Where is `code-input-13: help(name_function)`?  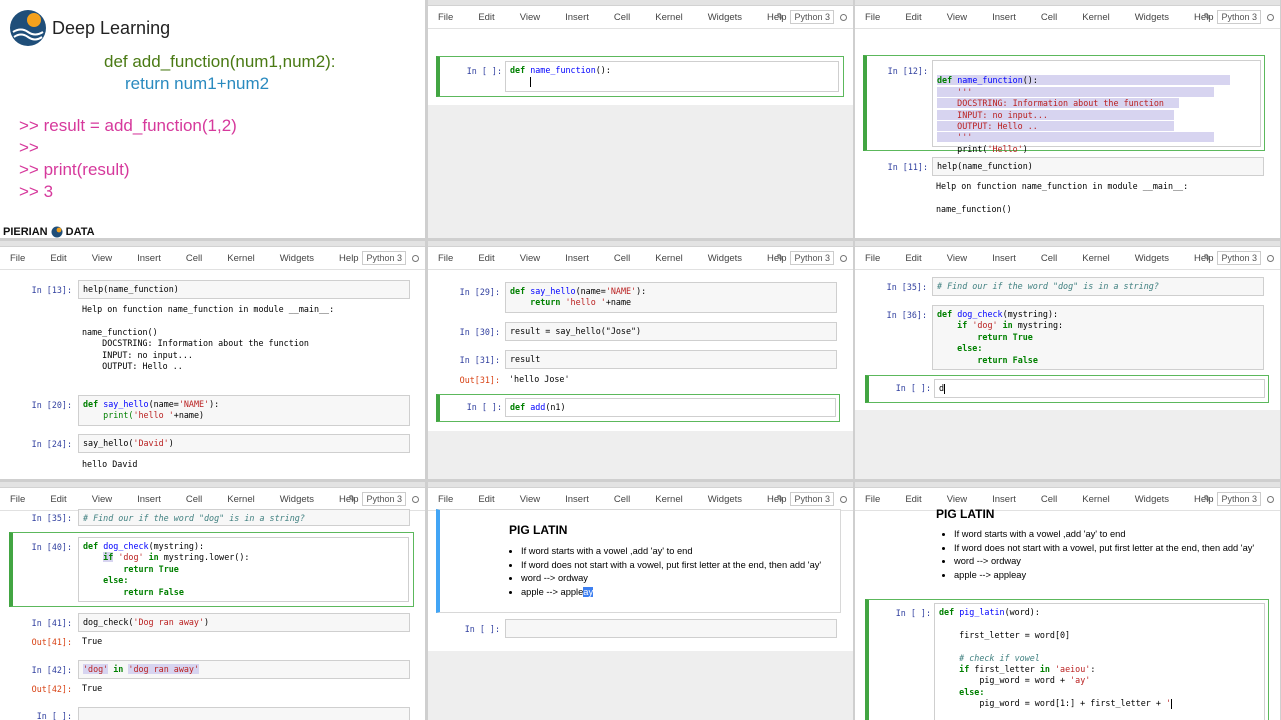 code-input-13: help(name_function) is located at coordinates (244, 289).